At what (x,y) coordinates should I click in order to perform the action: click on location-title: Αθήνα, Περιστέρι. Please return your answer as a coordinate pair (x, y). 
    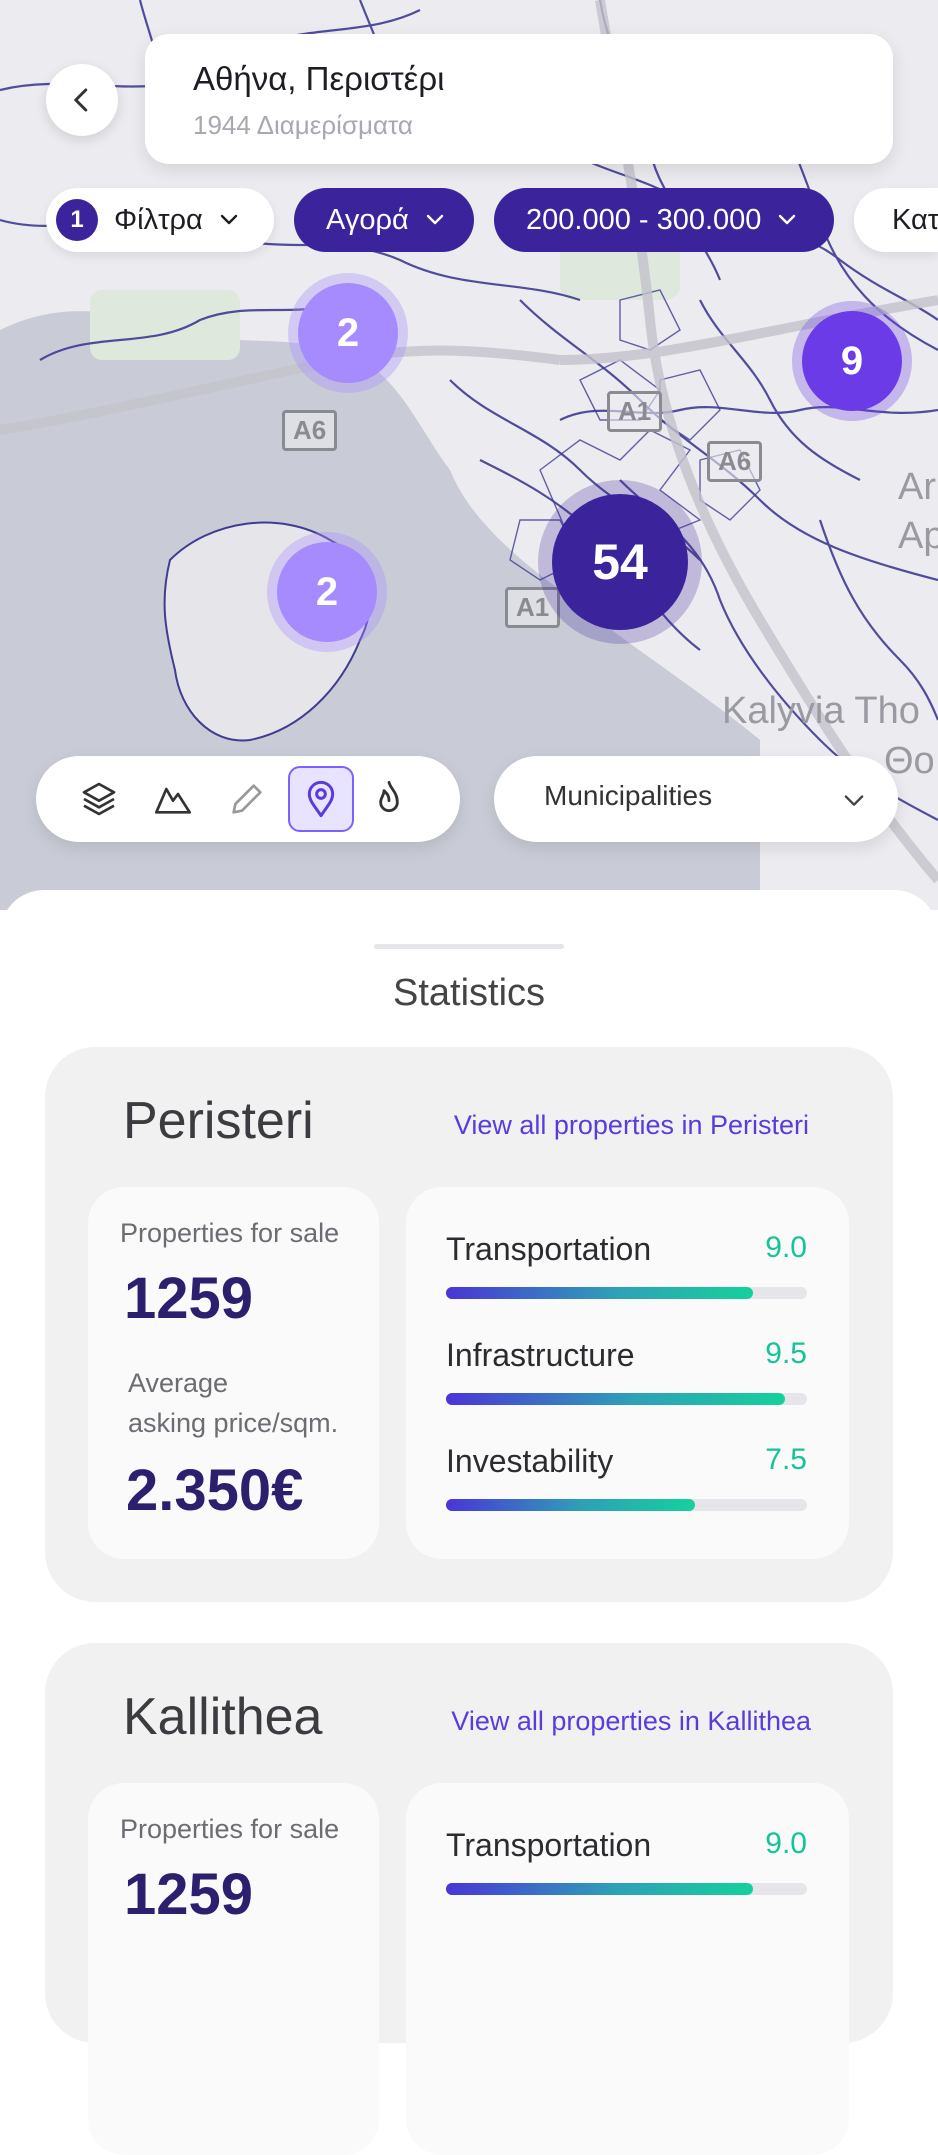
    Looking at the image, I should click on (319, 78).